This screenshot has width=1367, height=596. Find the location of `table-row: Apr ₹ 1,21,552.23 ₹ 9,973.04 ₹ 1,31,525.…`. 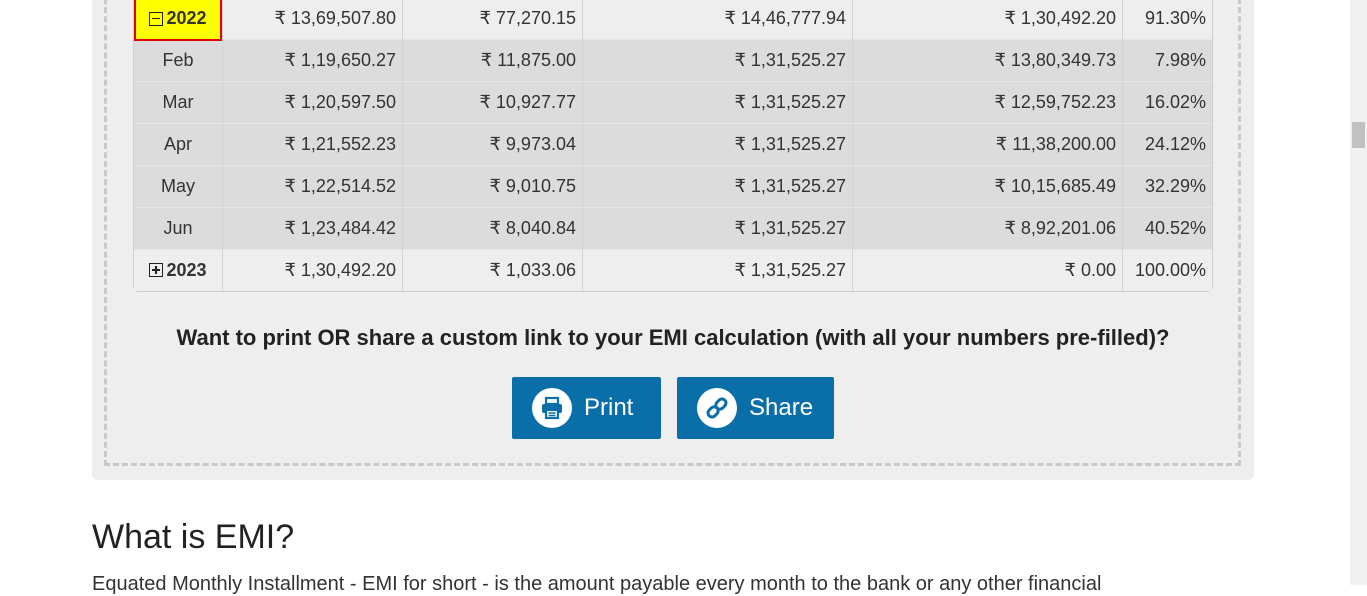

table-row: Apr ₹ 1,21,552.23 ₹ 9,973.04 ₹ 1,31,525.… is located at coordinates (673, 145).